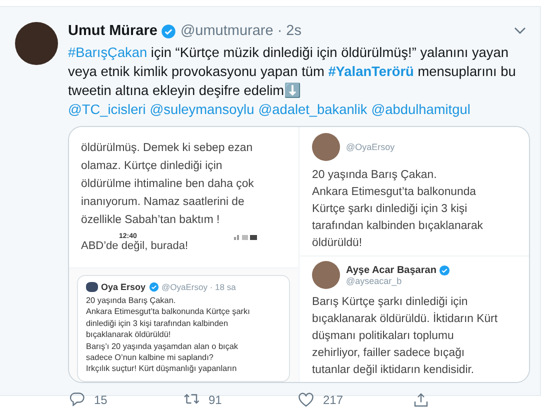  What do you see at coordinates (374, 281) in the screenshot?
I see `author-handle: @ayseacar_b` at bounding box center [374, 281].